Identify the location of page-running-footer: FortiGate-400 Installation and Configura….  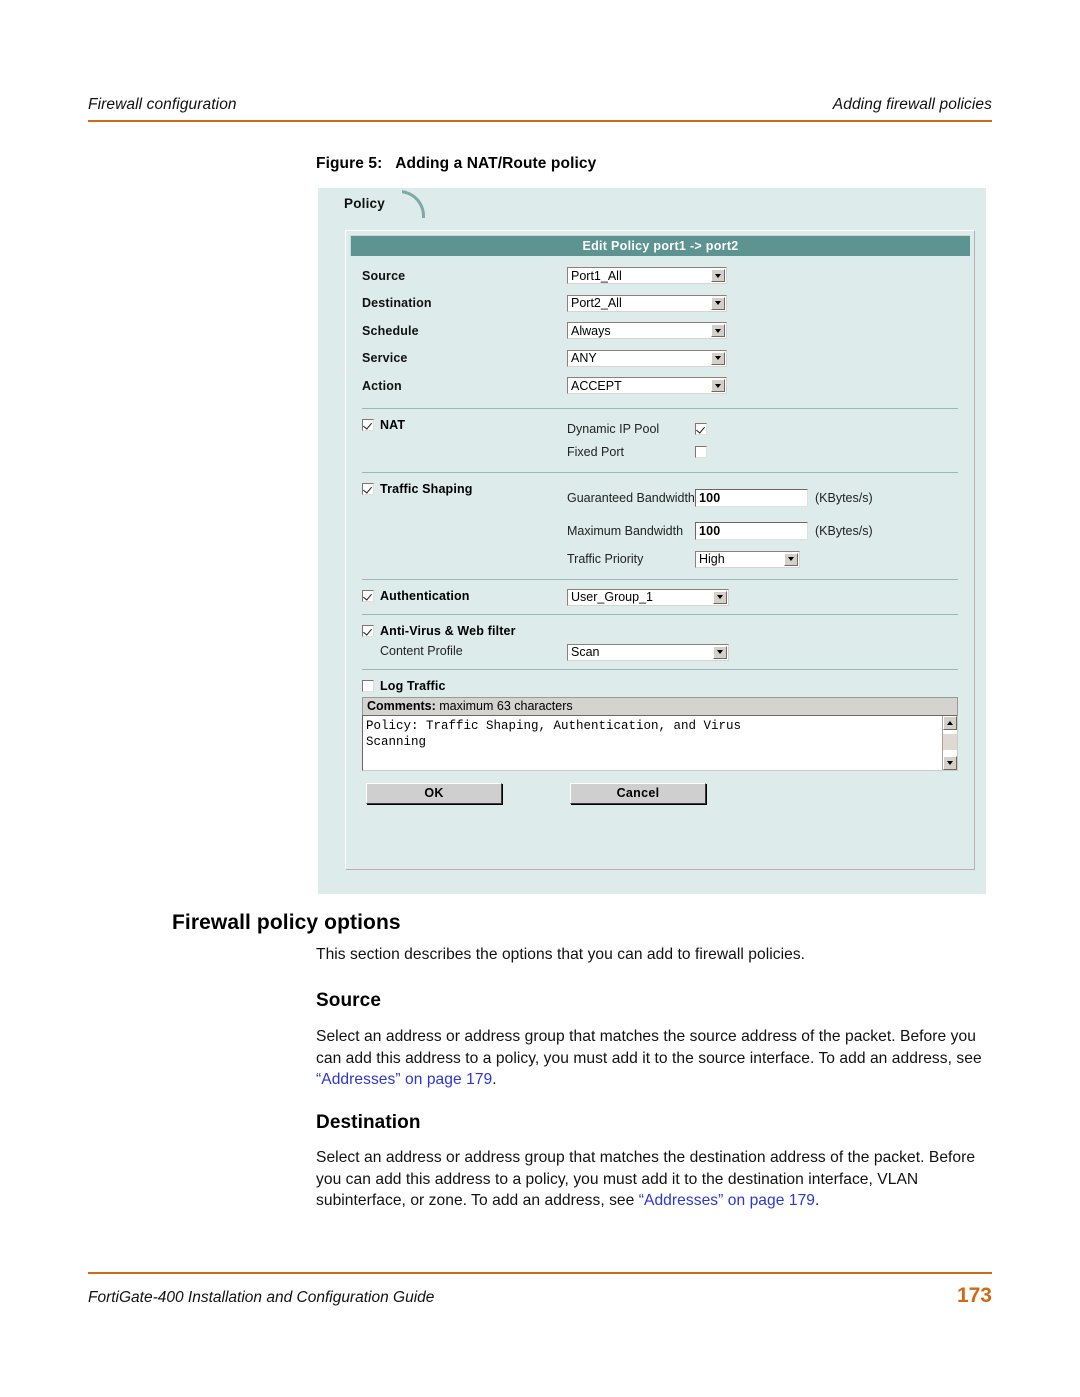
(540, 1290).